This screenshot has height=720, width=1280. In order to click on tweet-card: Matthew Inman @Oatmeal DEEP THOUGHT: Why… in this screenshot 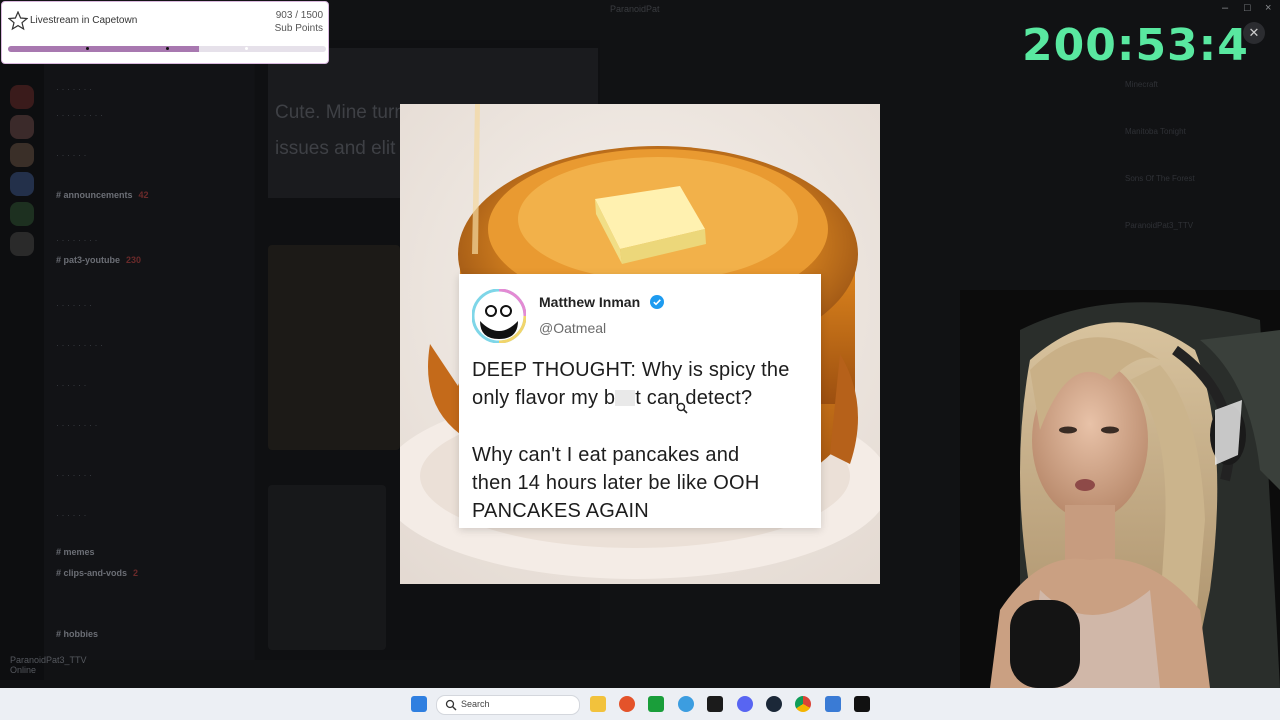, I will do `click(640, 401)`.